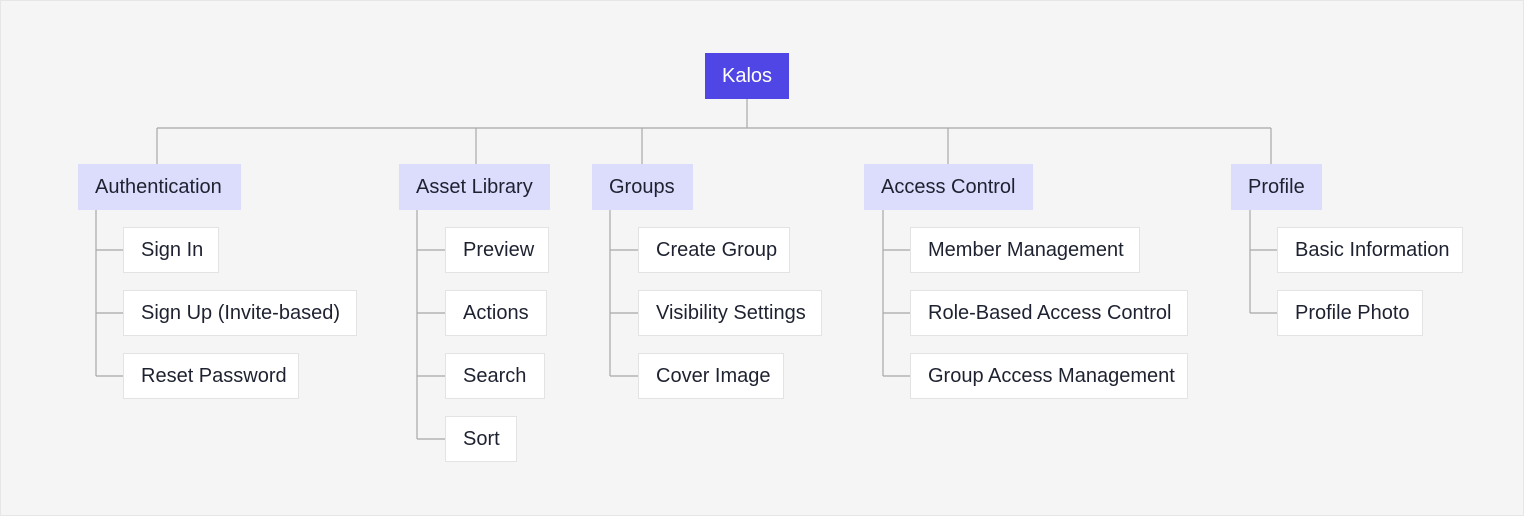  What do you see at coordinates (714, 250) in the screenshot?
I see `leaf-create-group: Create Group` at bounding box center [714, 250].